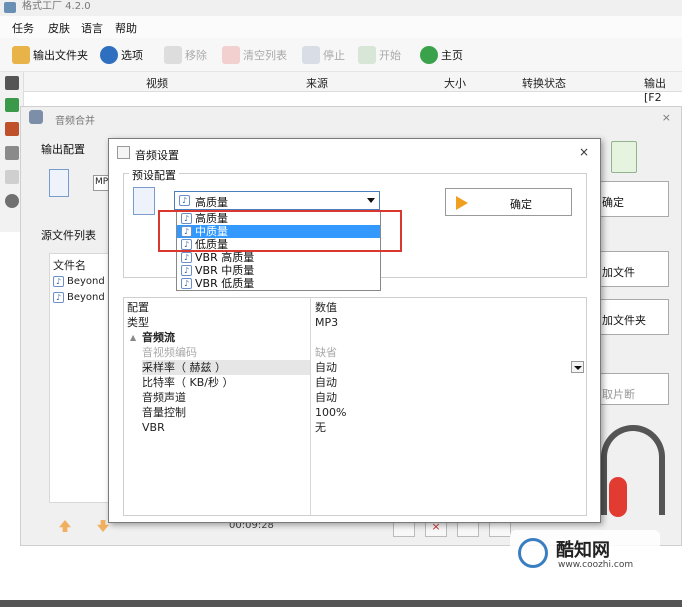 Image resolution: width=682 pixels, height=607 pixels. I want to click on menu-skin: 皮肤, so click(59, 28).